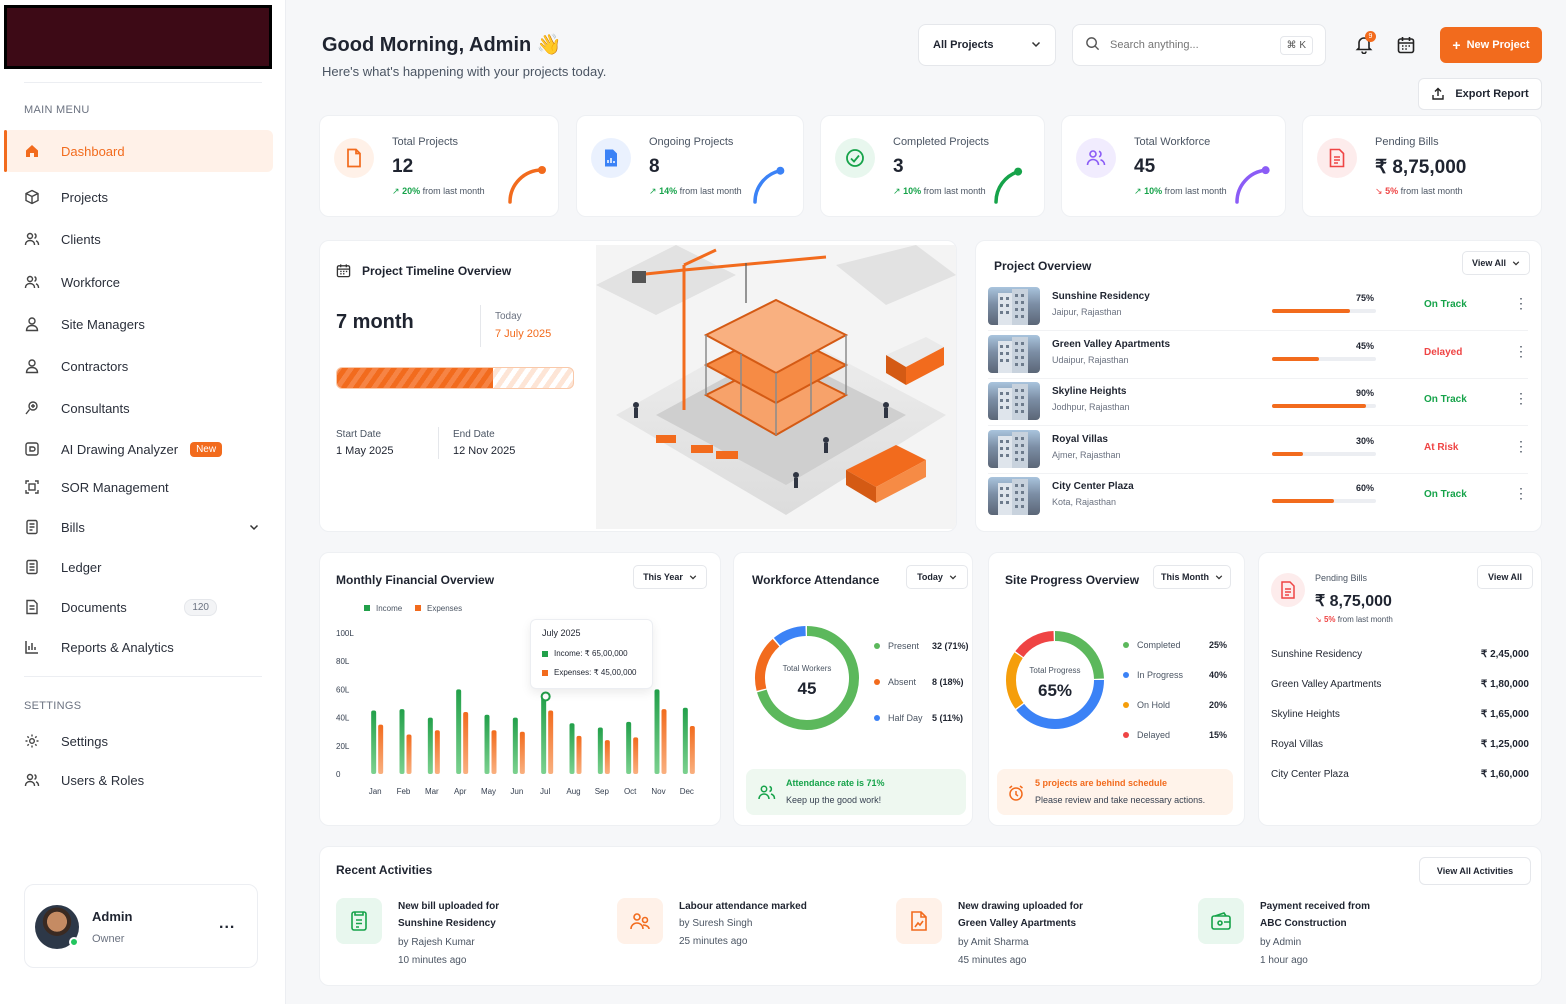 The height and width of the screenshot is (1004, 1566). What do you see at coordinates (120, 449) in the screenshot?
I see `sidebar-item-label: AI Drawing Analyzer` at bounding box center [120, 449].